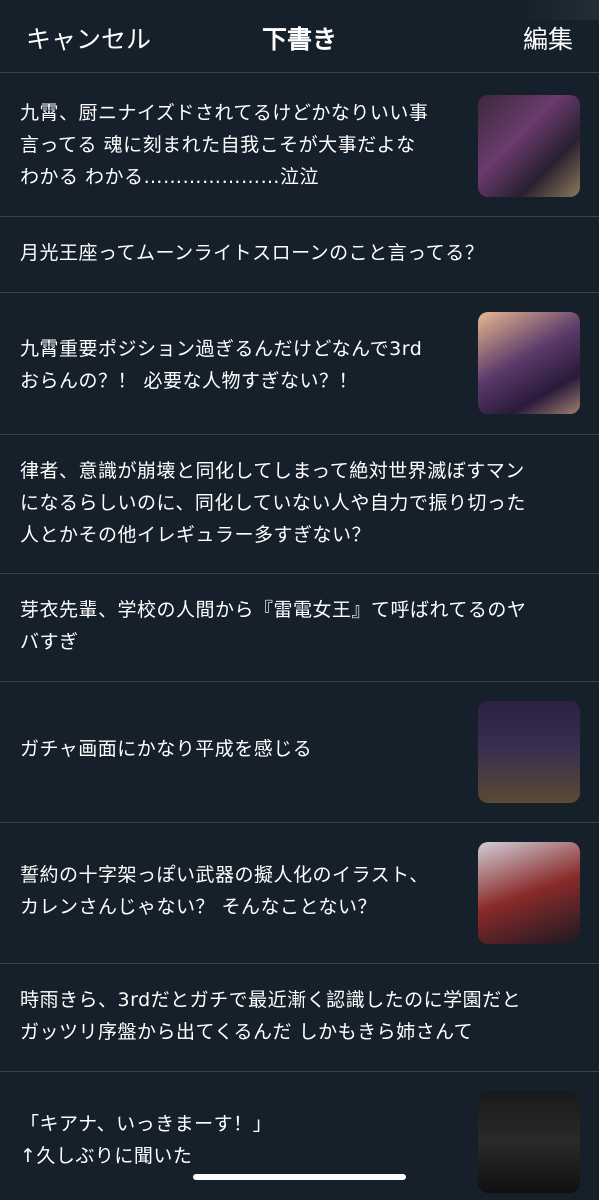 The image size is (599, 1200). Describe the element at coordinates (548, 38) in the screenshot. I see `edit-button: 編集` at that location.